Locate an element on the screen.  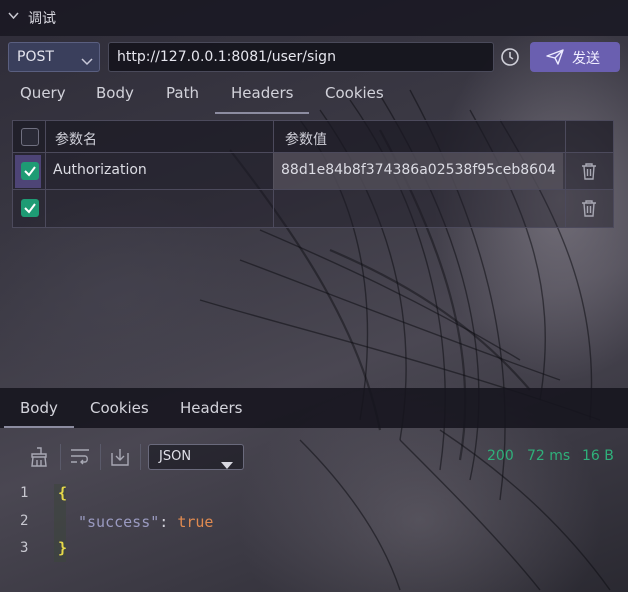
response-toolbar: JSON 200 72 ms 16 B is located at coordinates (314, 455).